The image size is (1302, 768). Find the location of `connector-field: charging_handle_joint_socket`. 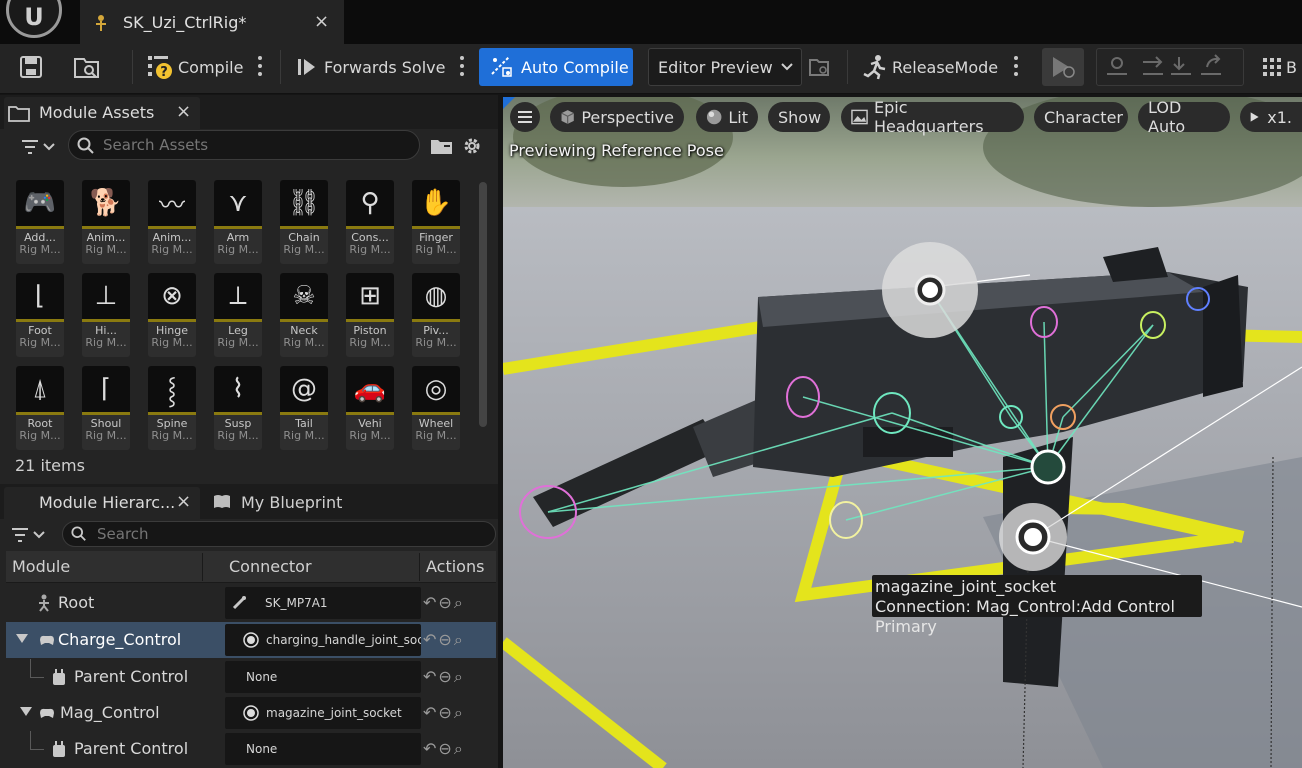

connector-field: charging_handle_joint_socket is located at coordinates (323, 640).